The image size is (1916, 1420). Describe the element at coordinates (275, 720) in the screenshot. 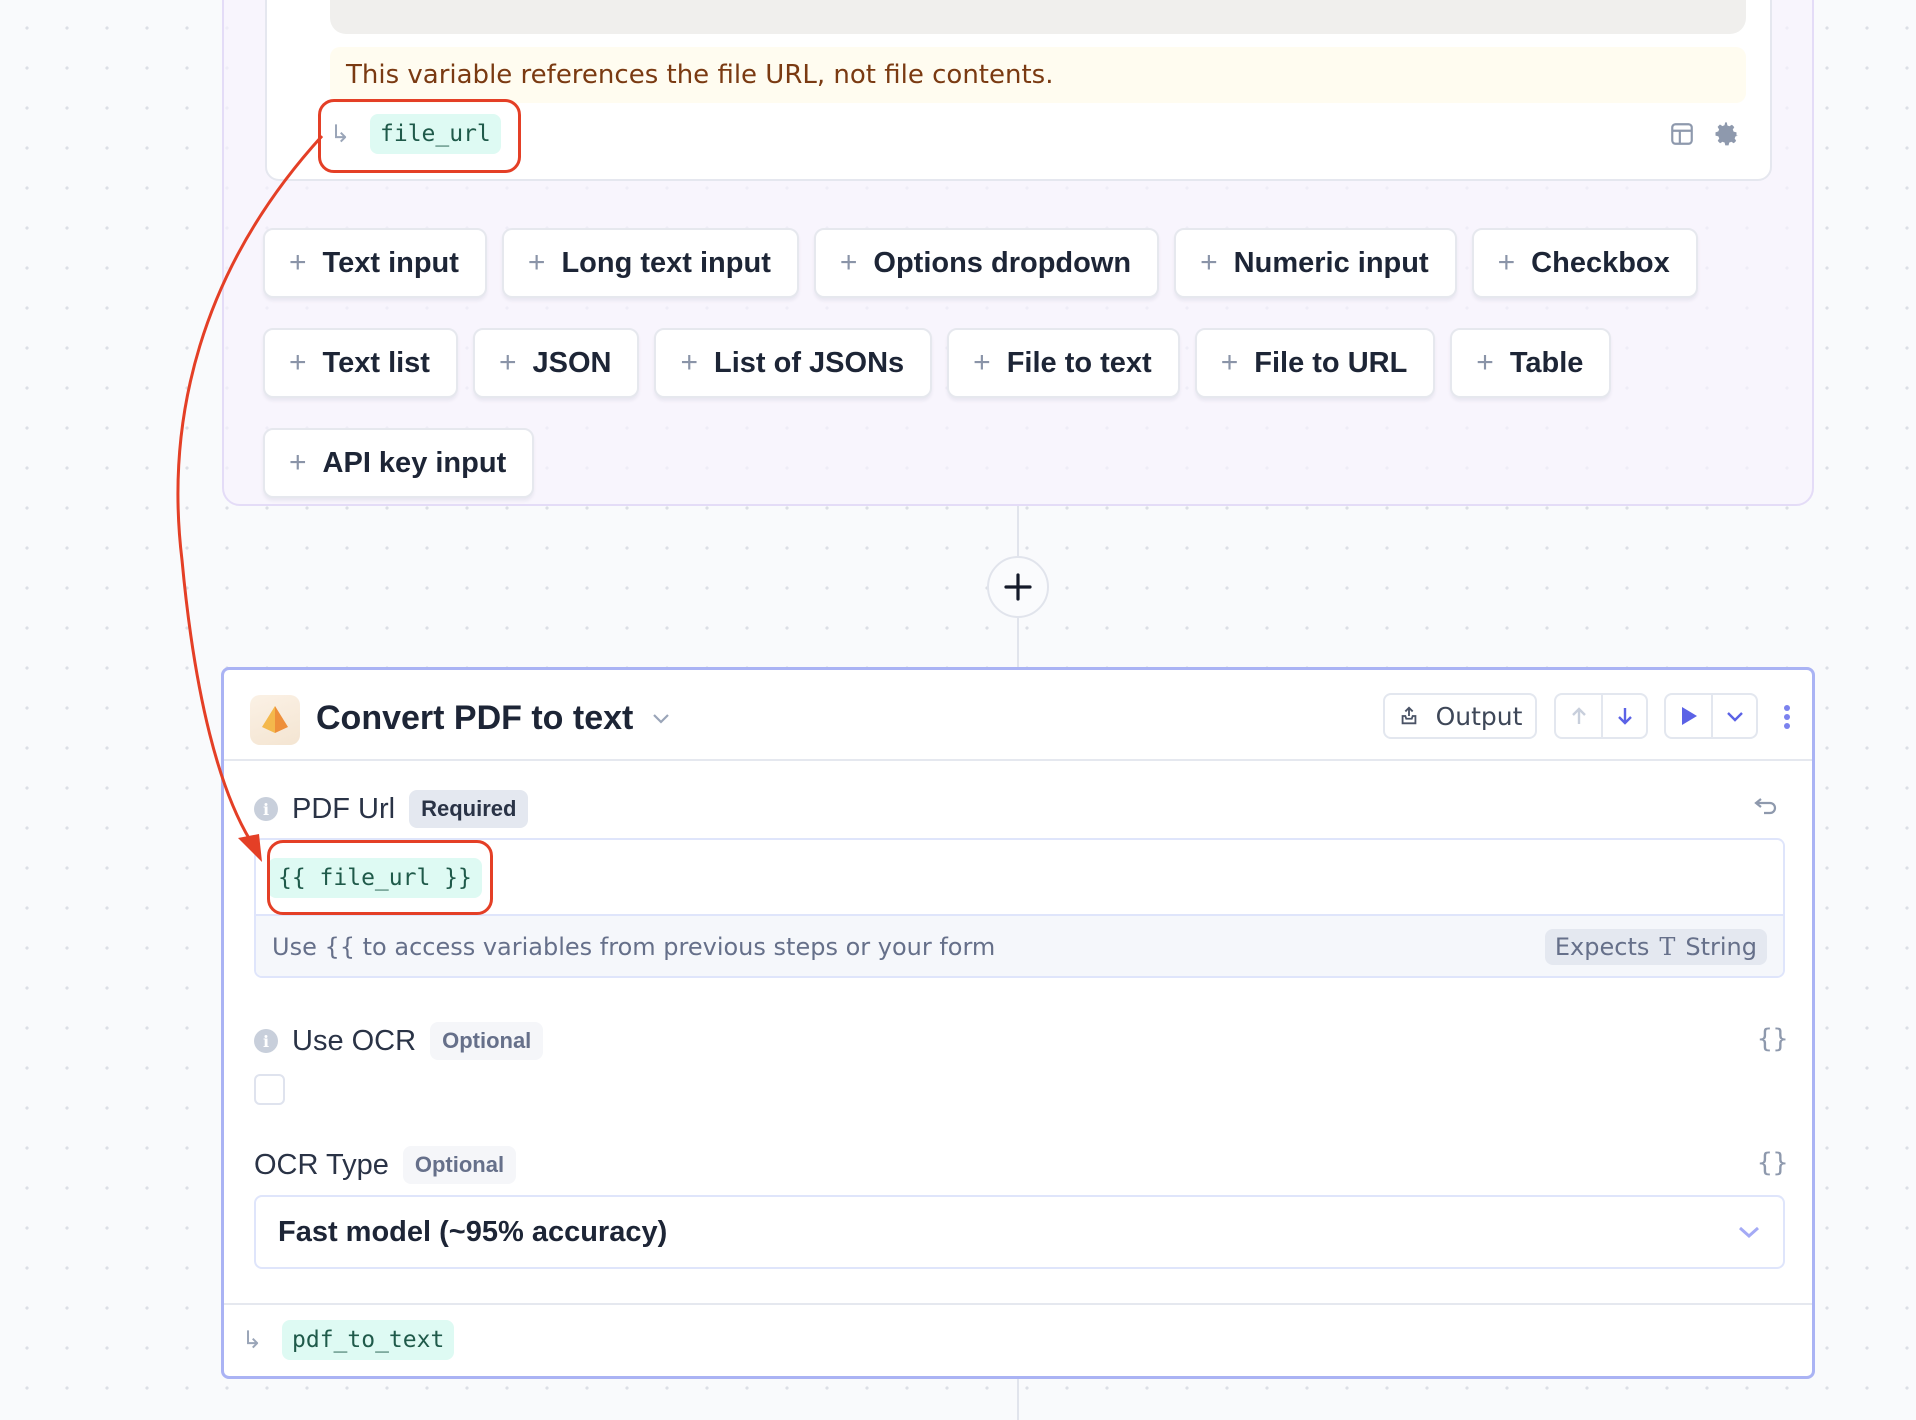

I see `pyramid-icon` at that location.